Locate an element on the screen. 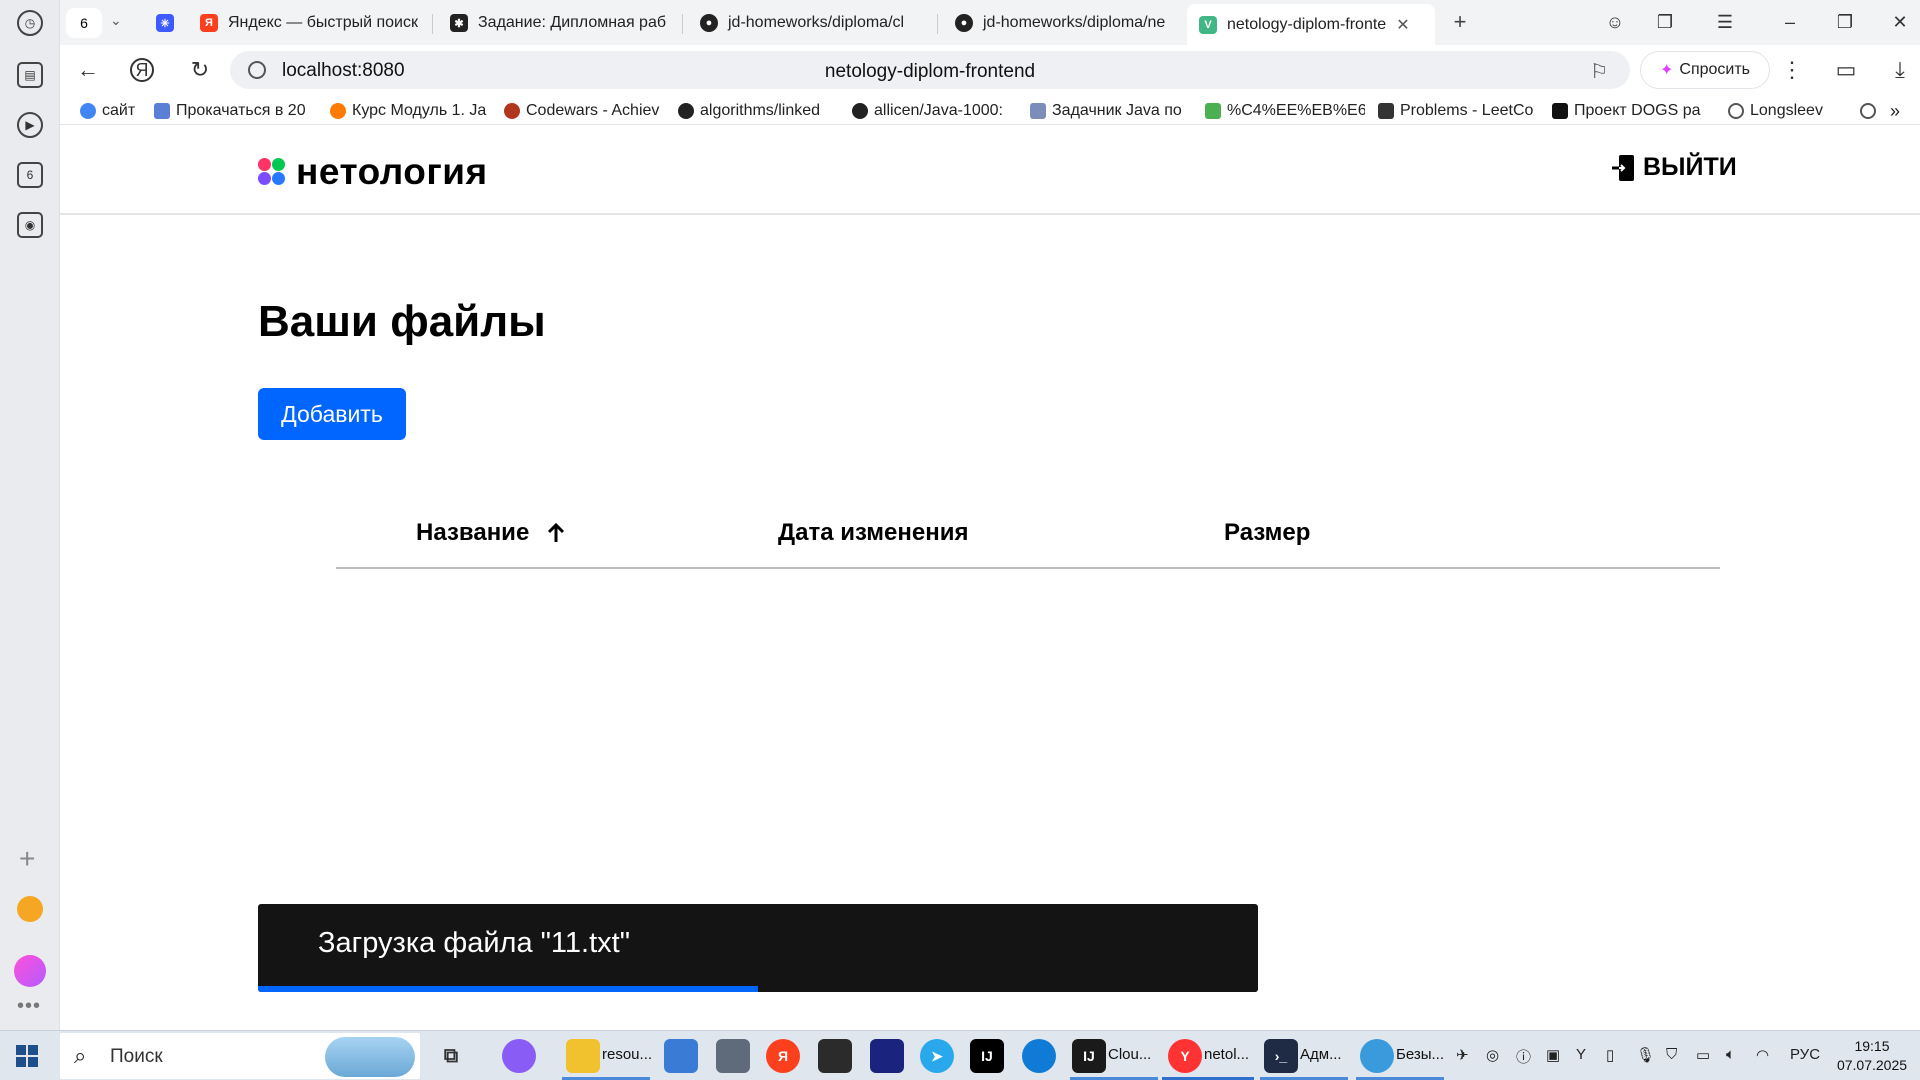 This screenshot has height=1080, width=1920. back-icon: ← is located at coordinates (88, 70).